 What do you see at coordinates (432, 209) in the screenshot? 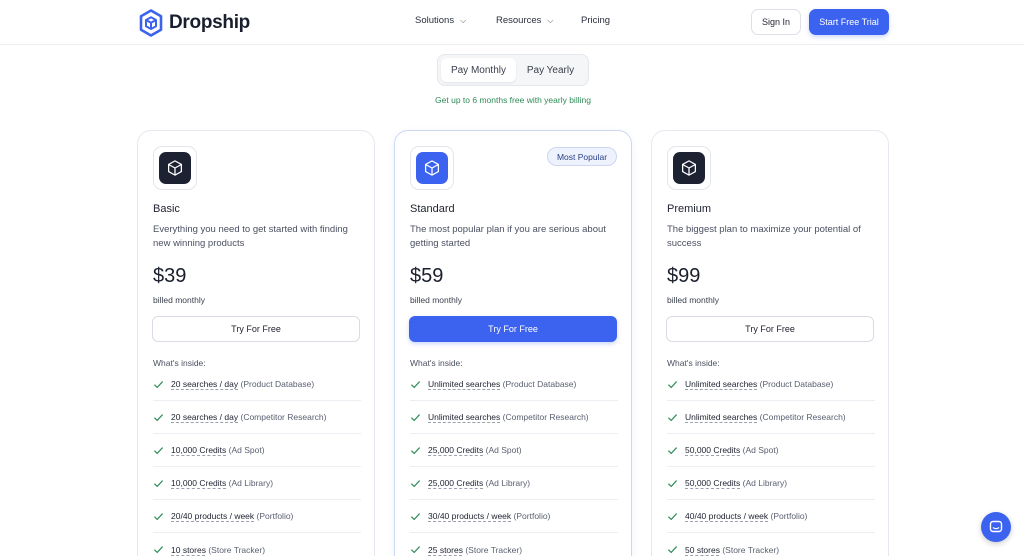
I see `plan-name: Standard` at bounding box center [432, 209].